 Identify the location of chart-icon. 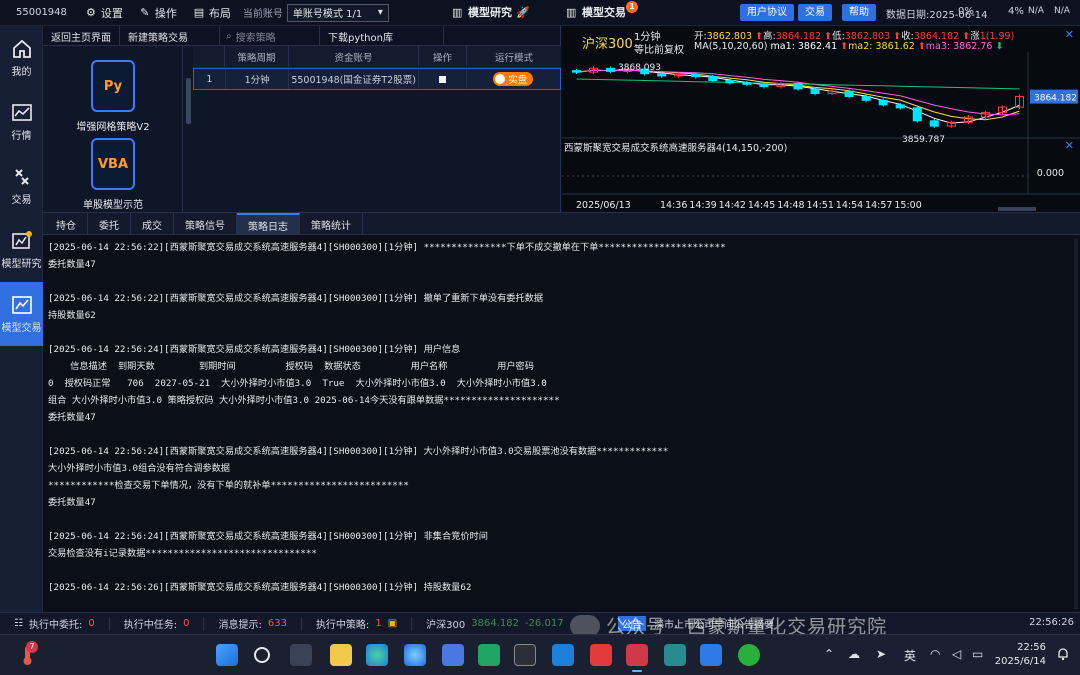
(21, 112).